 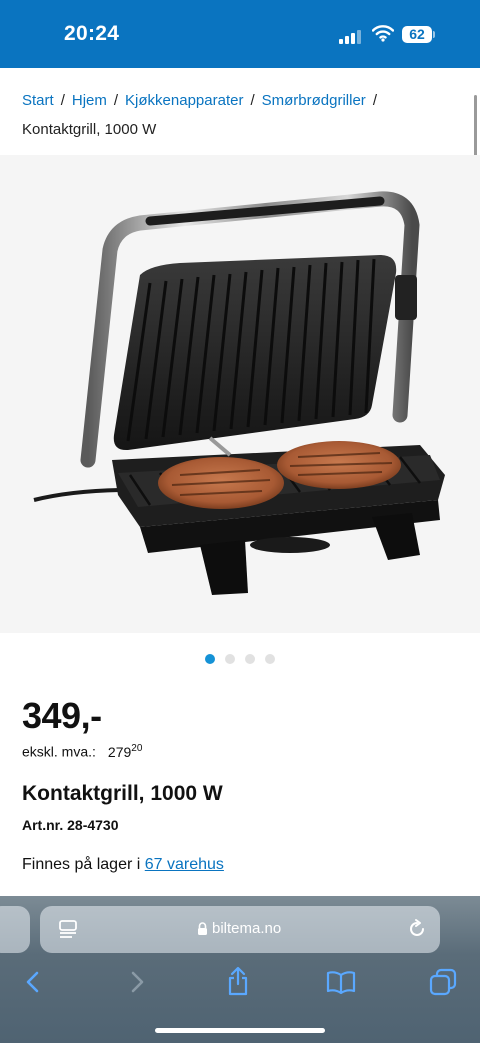 I want to click on product-price: 349,-, so click(x=62, y=715).